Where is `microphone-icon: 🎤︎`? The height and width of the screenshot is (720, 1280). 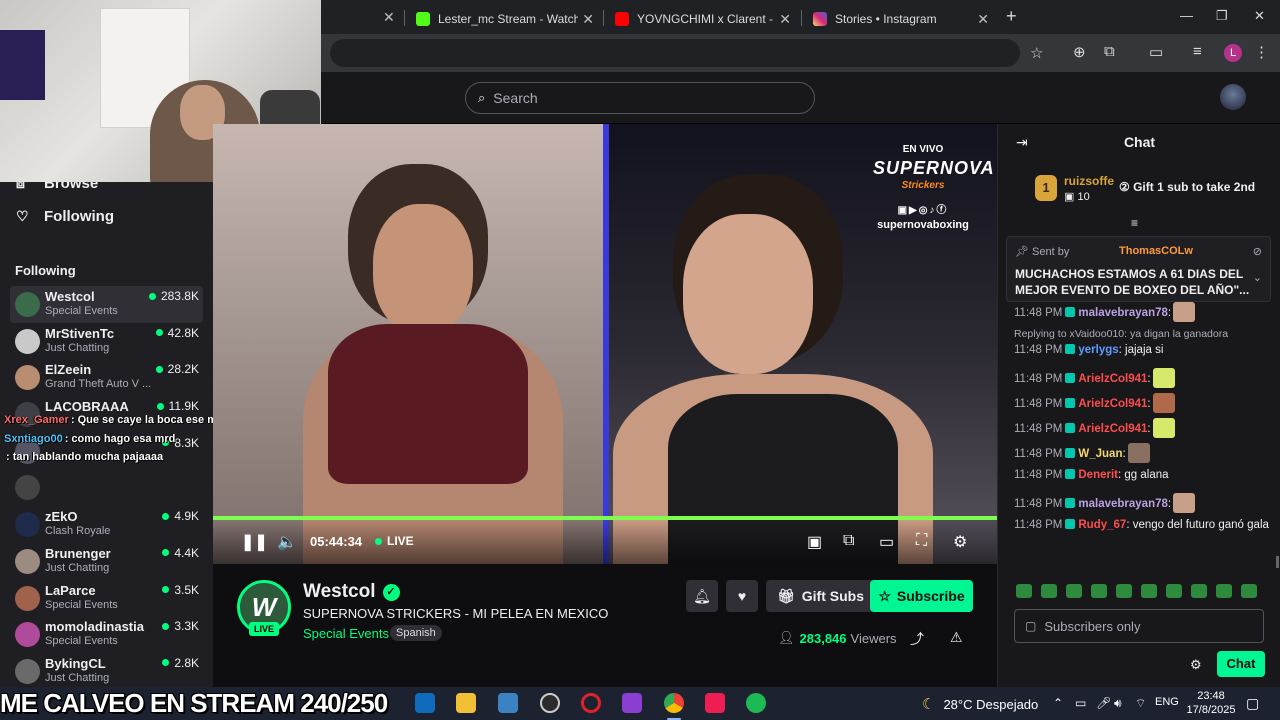
microphone-icon: 🎤︎ is located at coordinates (1103, 703).